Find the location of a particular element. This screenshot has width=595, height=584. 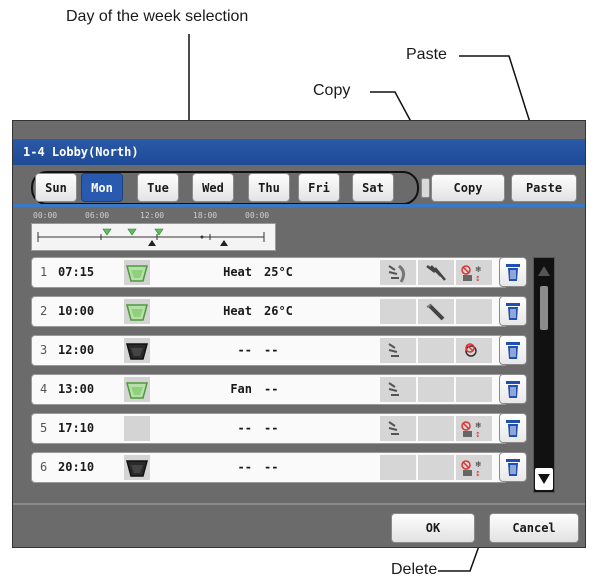

row-number: 1 is located at coordinates (44, 272).